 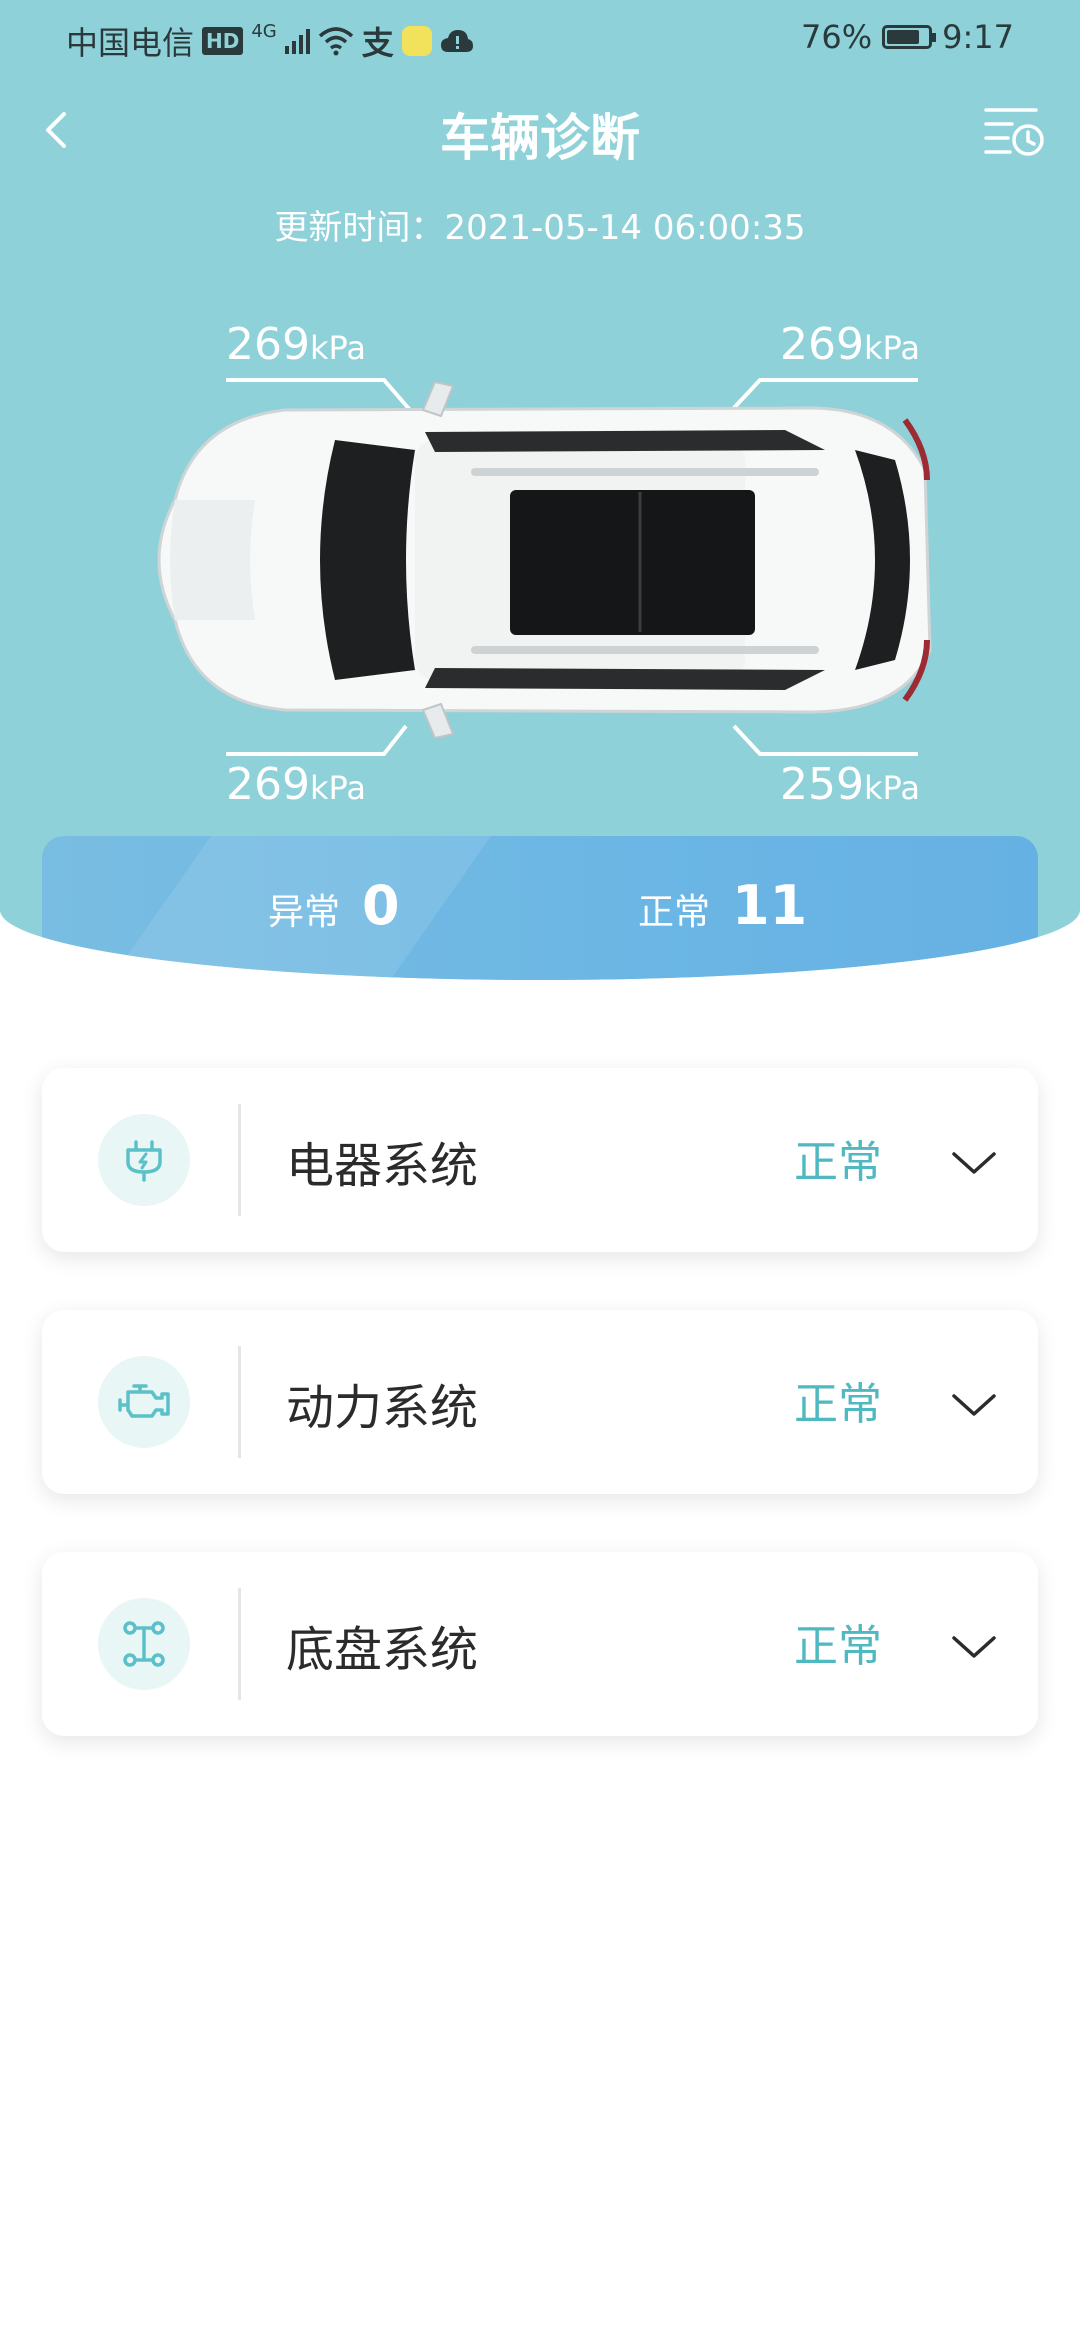 I want to click on engine-icon, so click(x=144, y=1402).